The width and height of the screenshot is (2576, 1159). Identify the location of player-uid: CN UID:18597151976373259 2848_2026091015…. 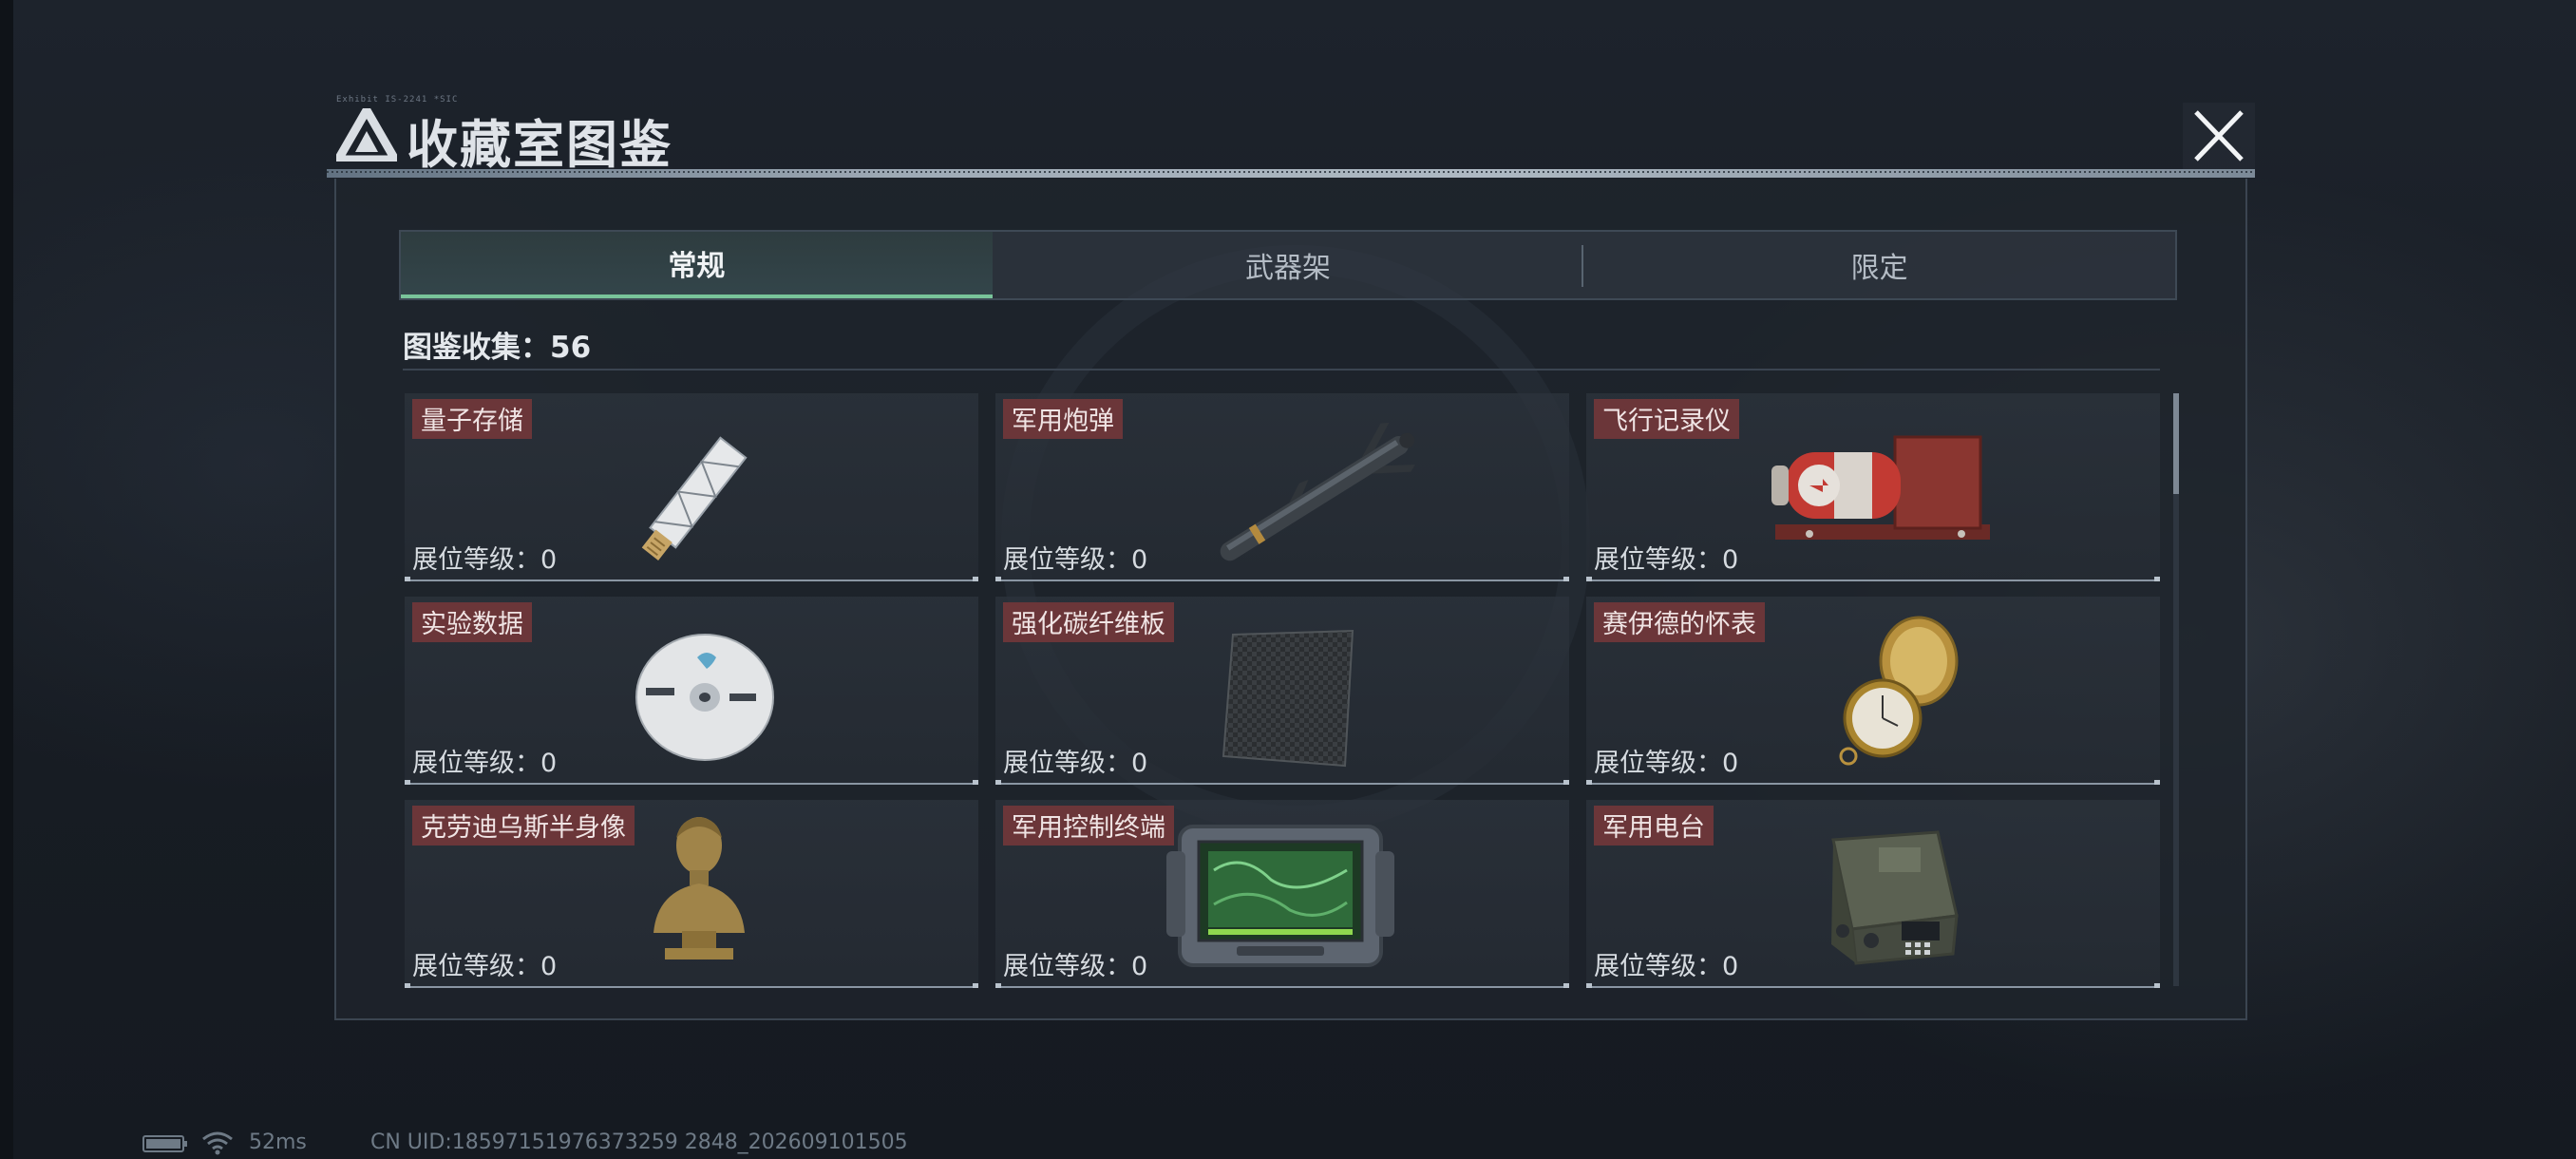
(639, 1142).